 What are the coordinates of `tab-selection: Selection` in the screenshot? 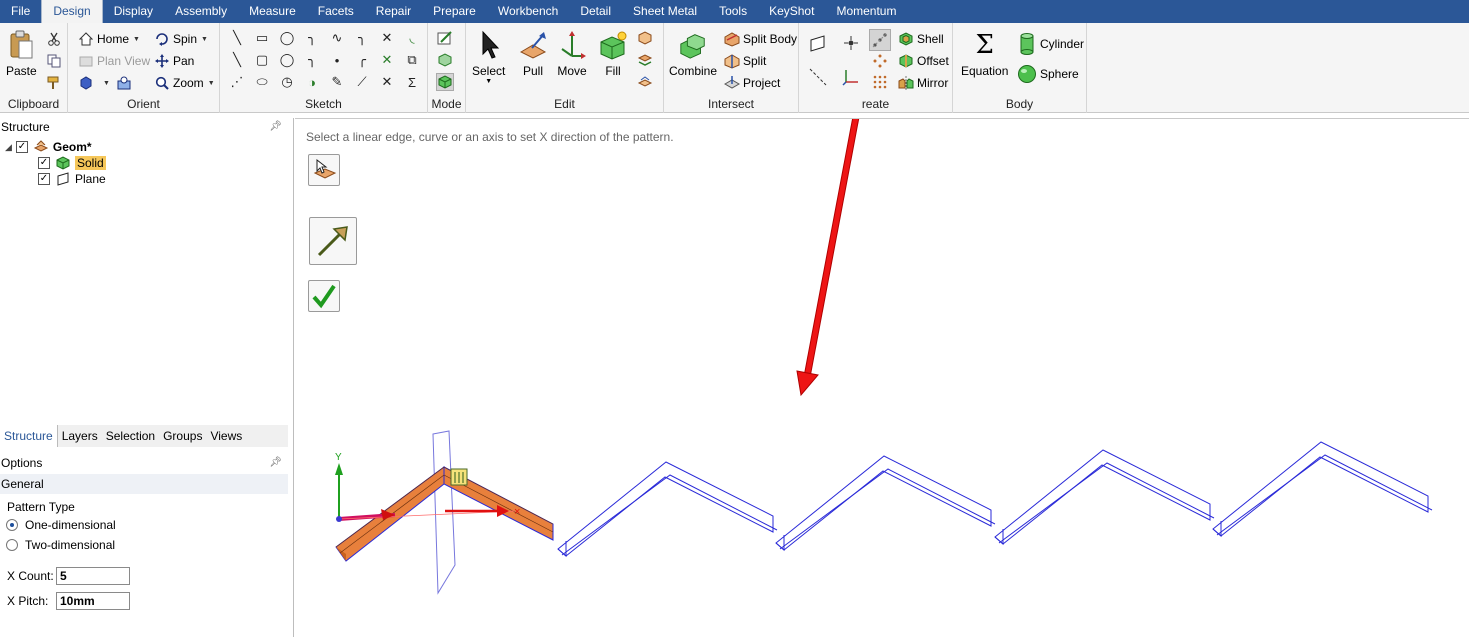 It's located at (130, 436).